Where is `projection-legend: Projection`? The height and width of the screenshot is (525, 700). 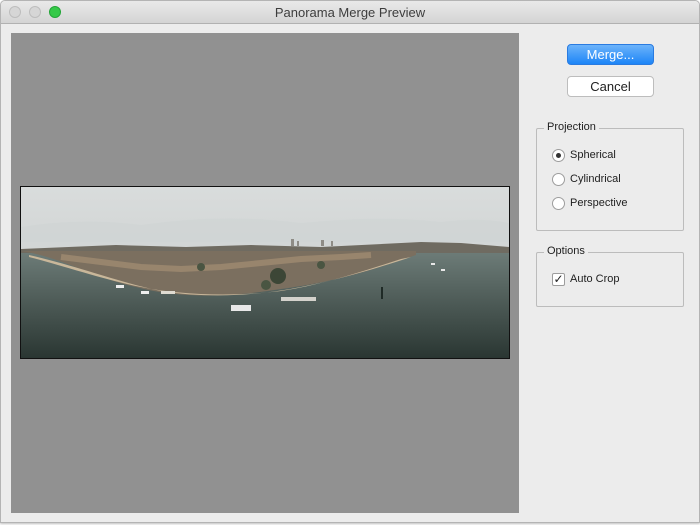 projection-legend: Projection is located at coordinates (571, 127).